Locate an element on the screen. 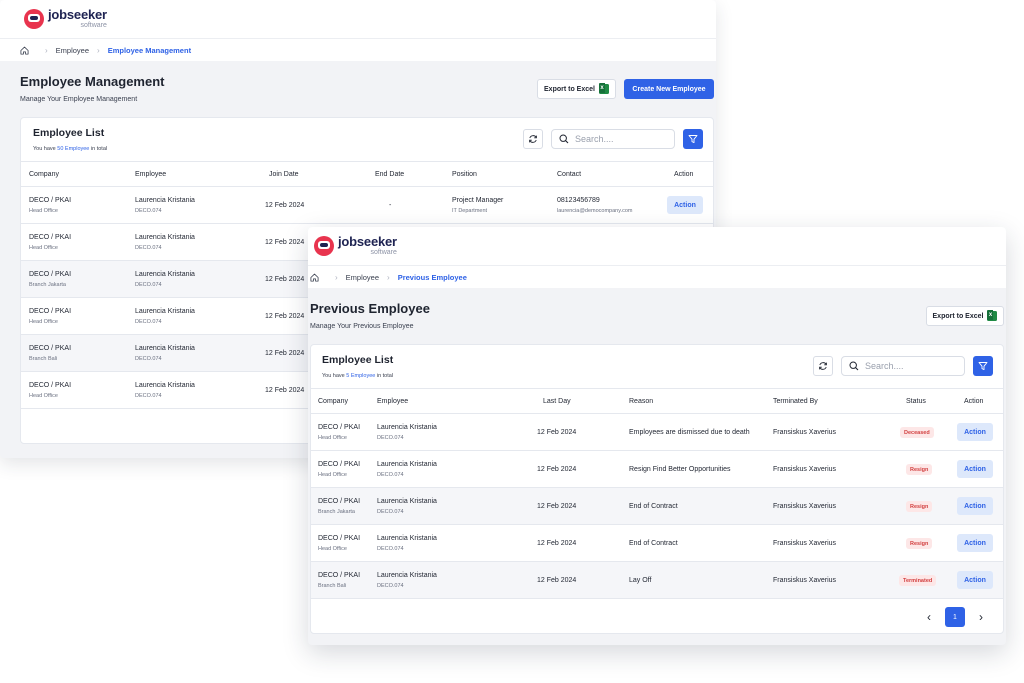 This screenshot has width=1024, height=683. column-header: Contact is located at coordinates (569, 174).